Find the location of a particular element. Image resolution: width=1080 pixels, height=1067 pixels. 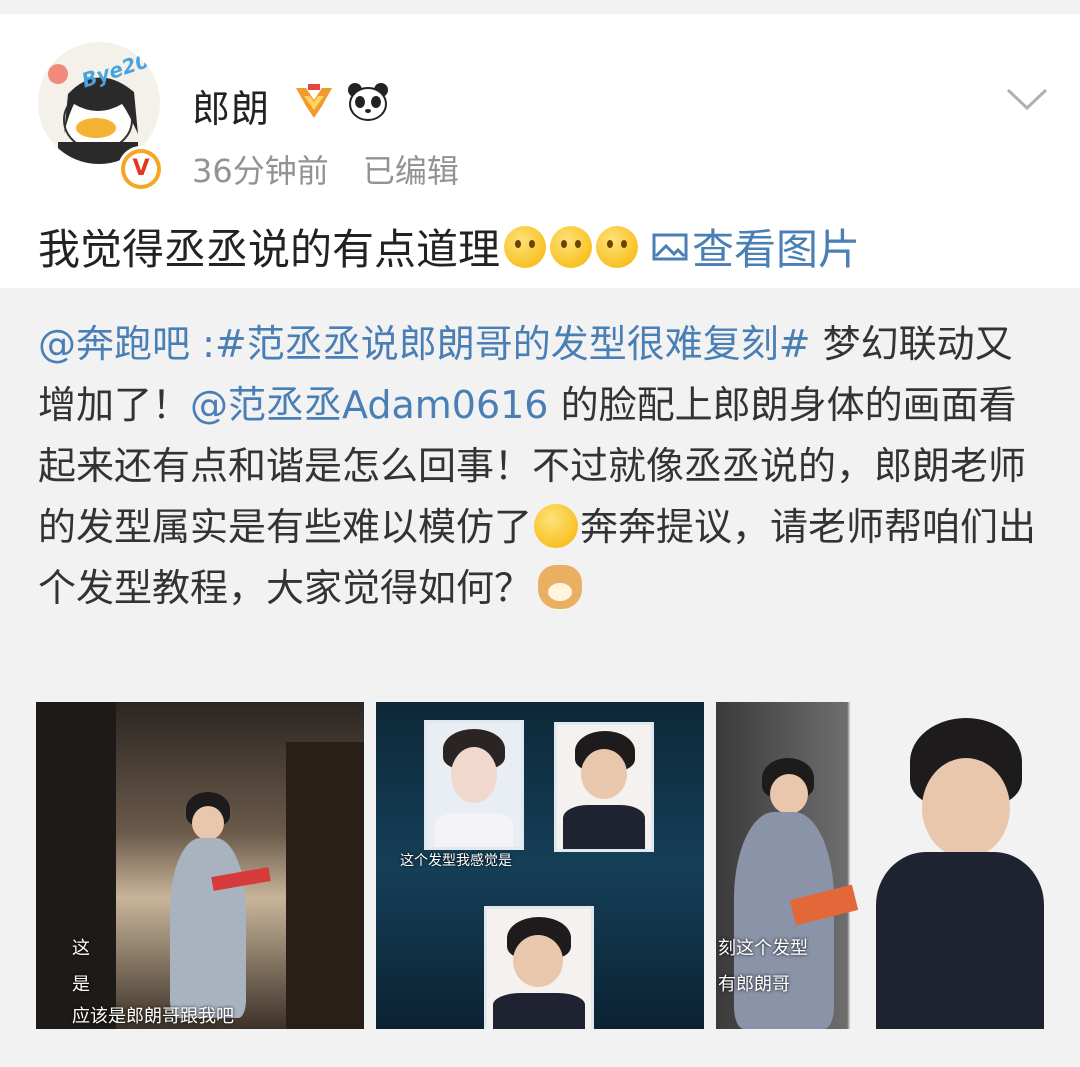

thumbnail-2-caption: 这个发型我感觉是 is located at coordinates (456, 861).